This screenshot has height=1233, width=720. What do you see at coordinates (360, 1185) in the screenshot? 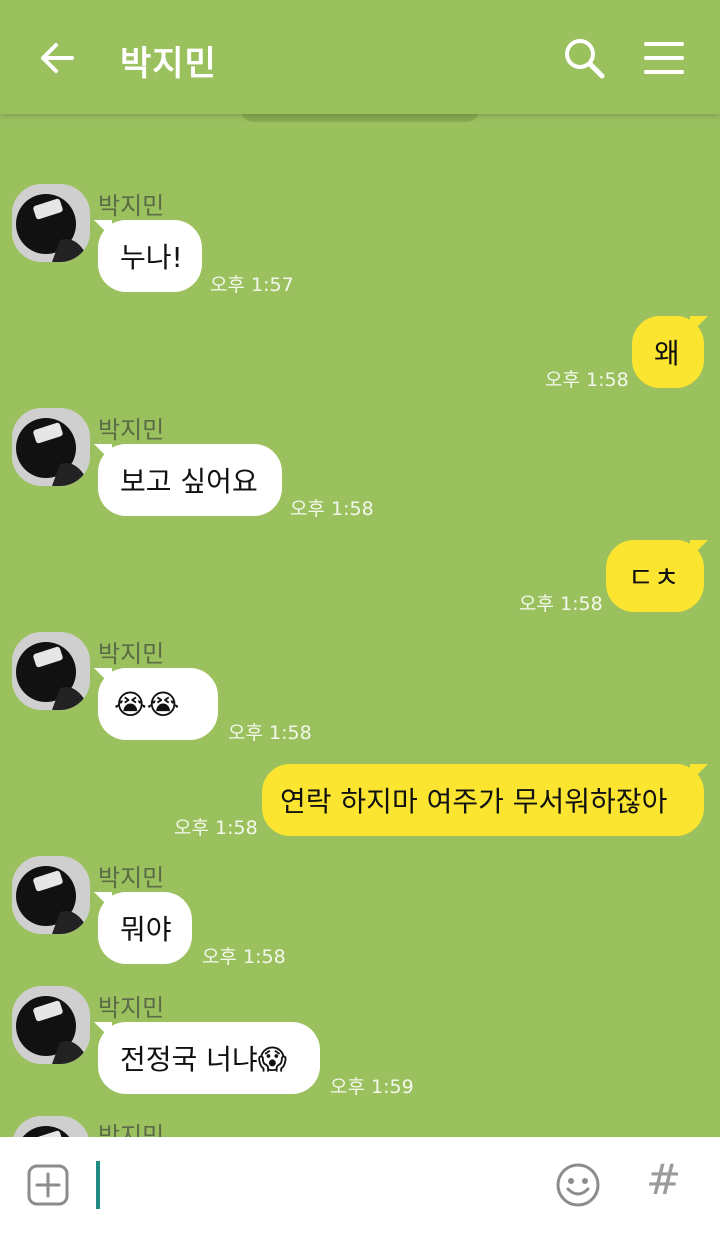
I see `message-input-bar: #` at bounding box center [360, 1185].